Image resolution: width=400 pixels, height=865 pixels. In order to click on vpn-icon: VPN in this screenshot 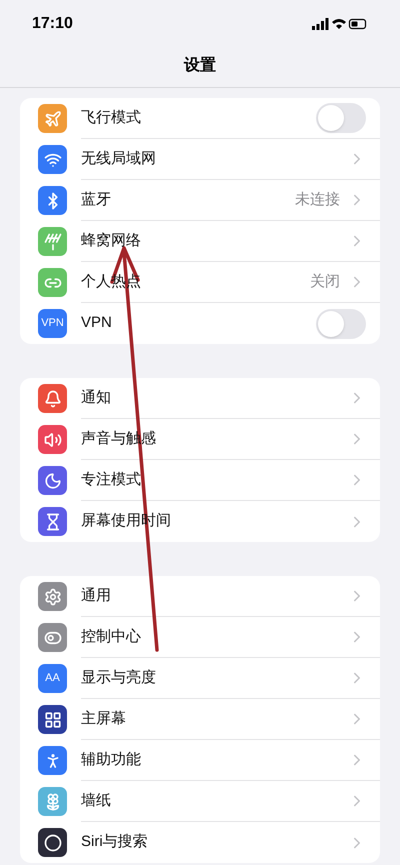, I will do `click(52, 323)`.